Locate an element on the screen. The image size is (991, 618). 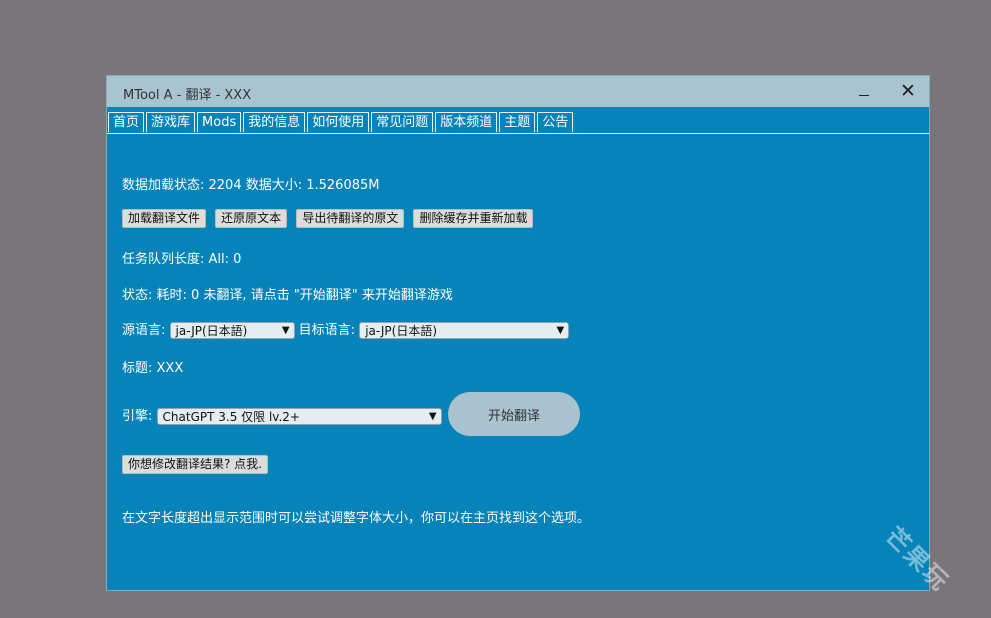
tab-game-library: 游戏库 is located at coordinates (171, 122).